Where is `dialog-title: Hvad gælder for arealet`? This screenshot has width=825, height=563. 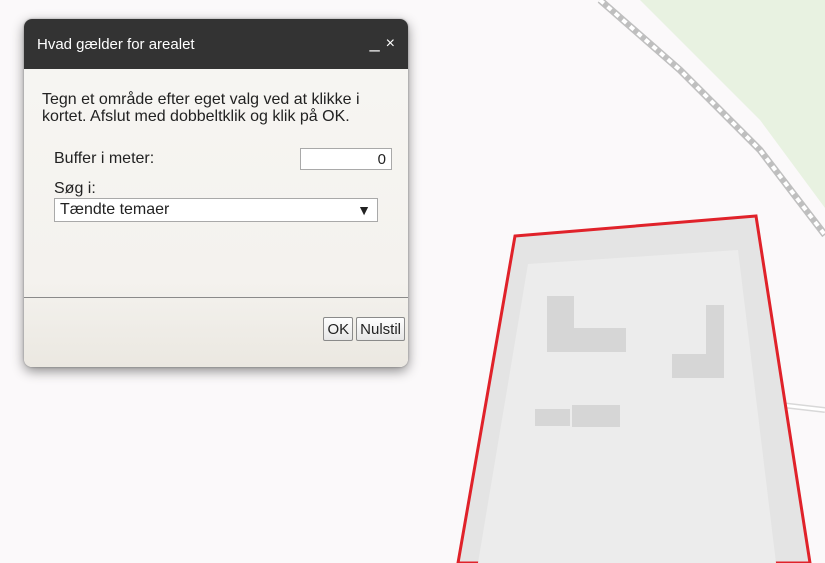 dialog-title: Hvad gælder for arealet is located at coordinates (116, 44).